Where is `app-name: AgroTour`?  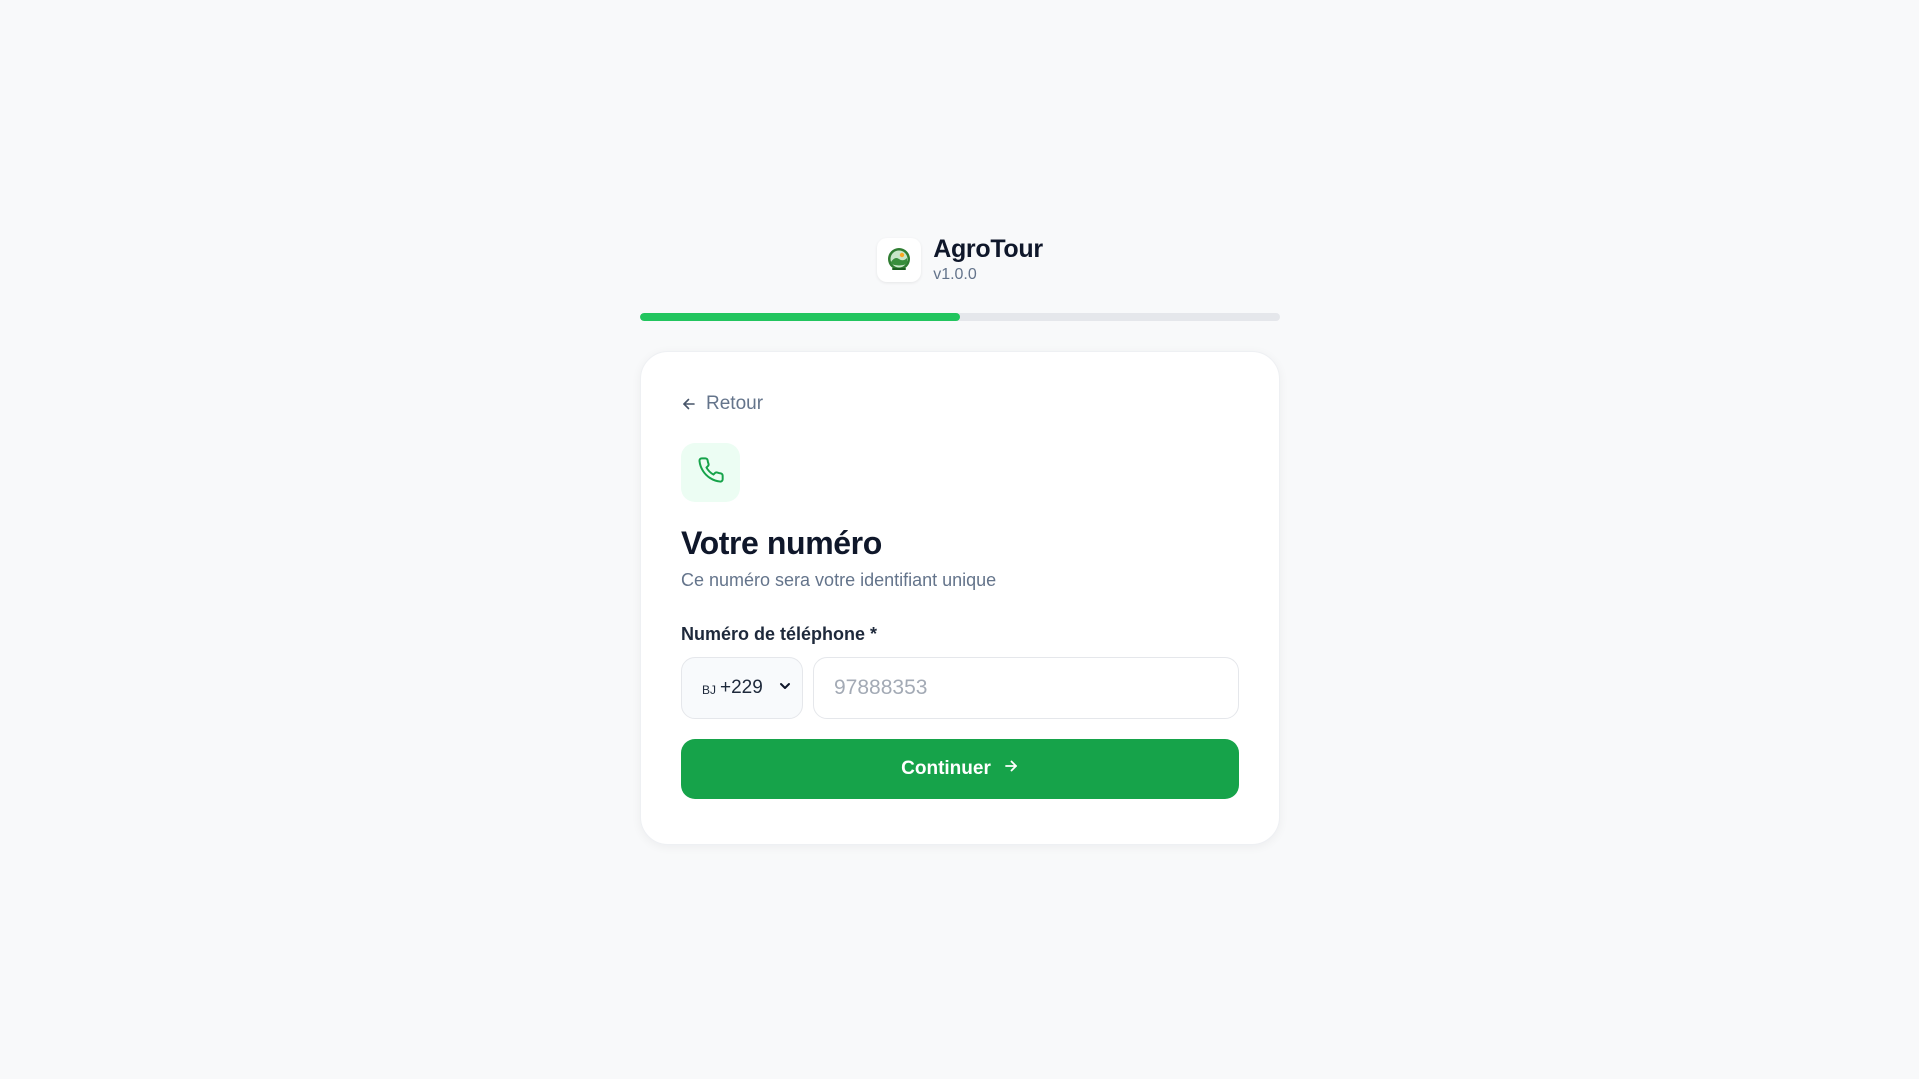 app-name: AgroTour is located at coordinates (988, 249).